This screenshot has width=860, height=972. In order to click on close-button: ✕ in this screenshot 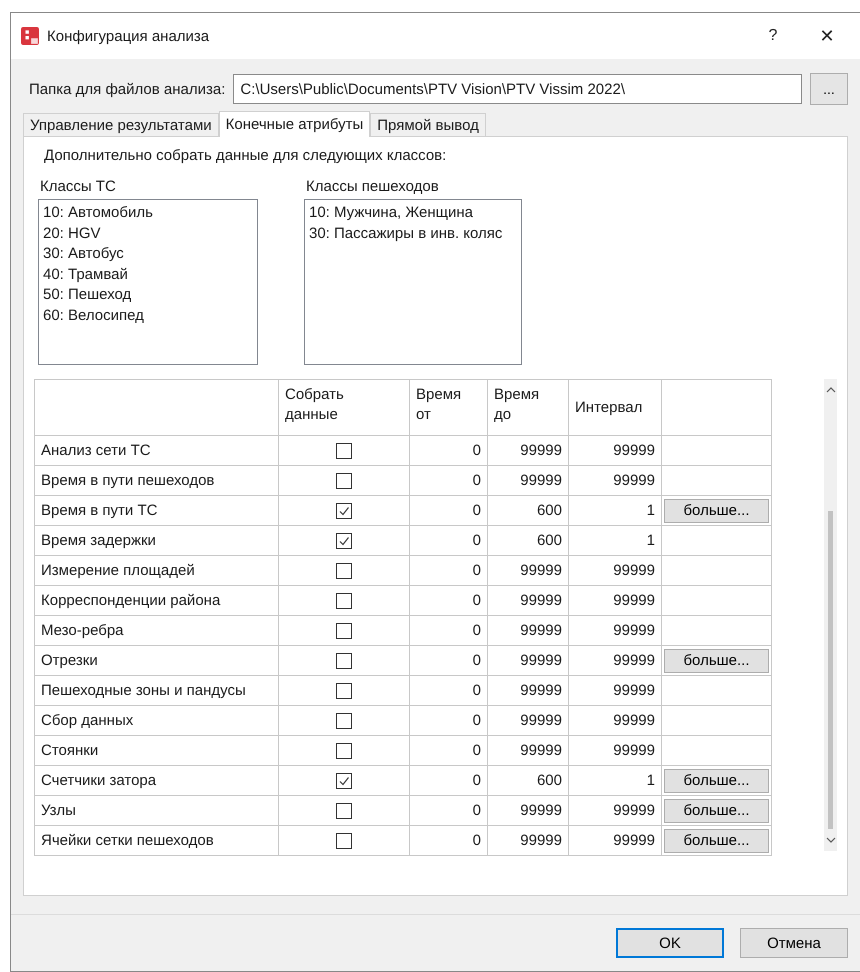, I will do `click(827, 36)`.